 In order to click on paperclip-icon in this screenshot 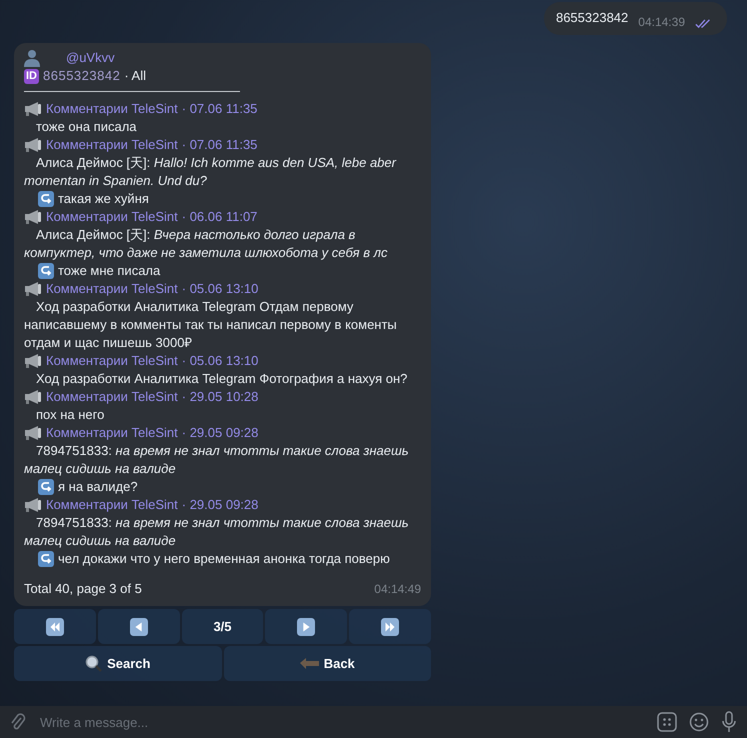, I will do `click(18, 722)`.